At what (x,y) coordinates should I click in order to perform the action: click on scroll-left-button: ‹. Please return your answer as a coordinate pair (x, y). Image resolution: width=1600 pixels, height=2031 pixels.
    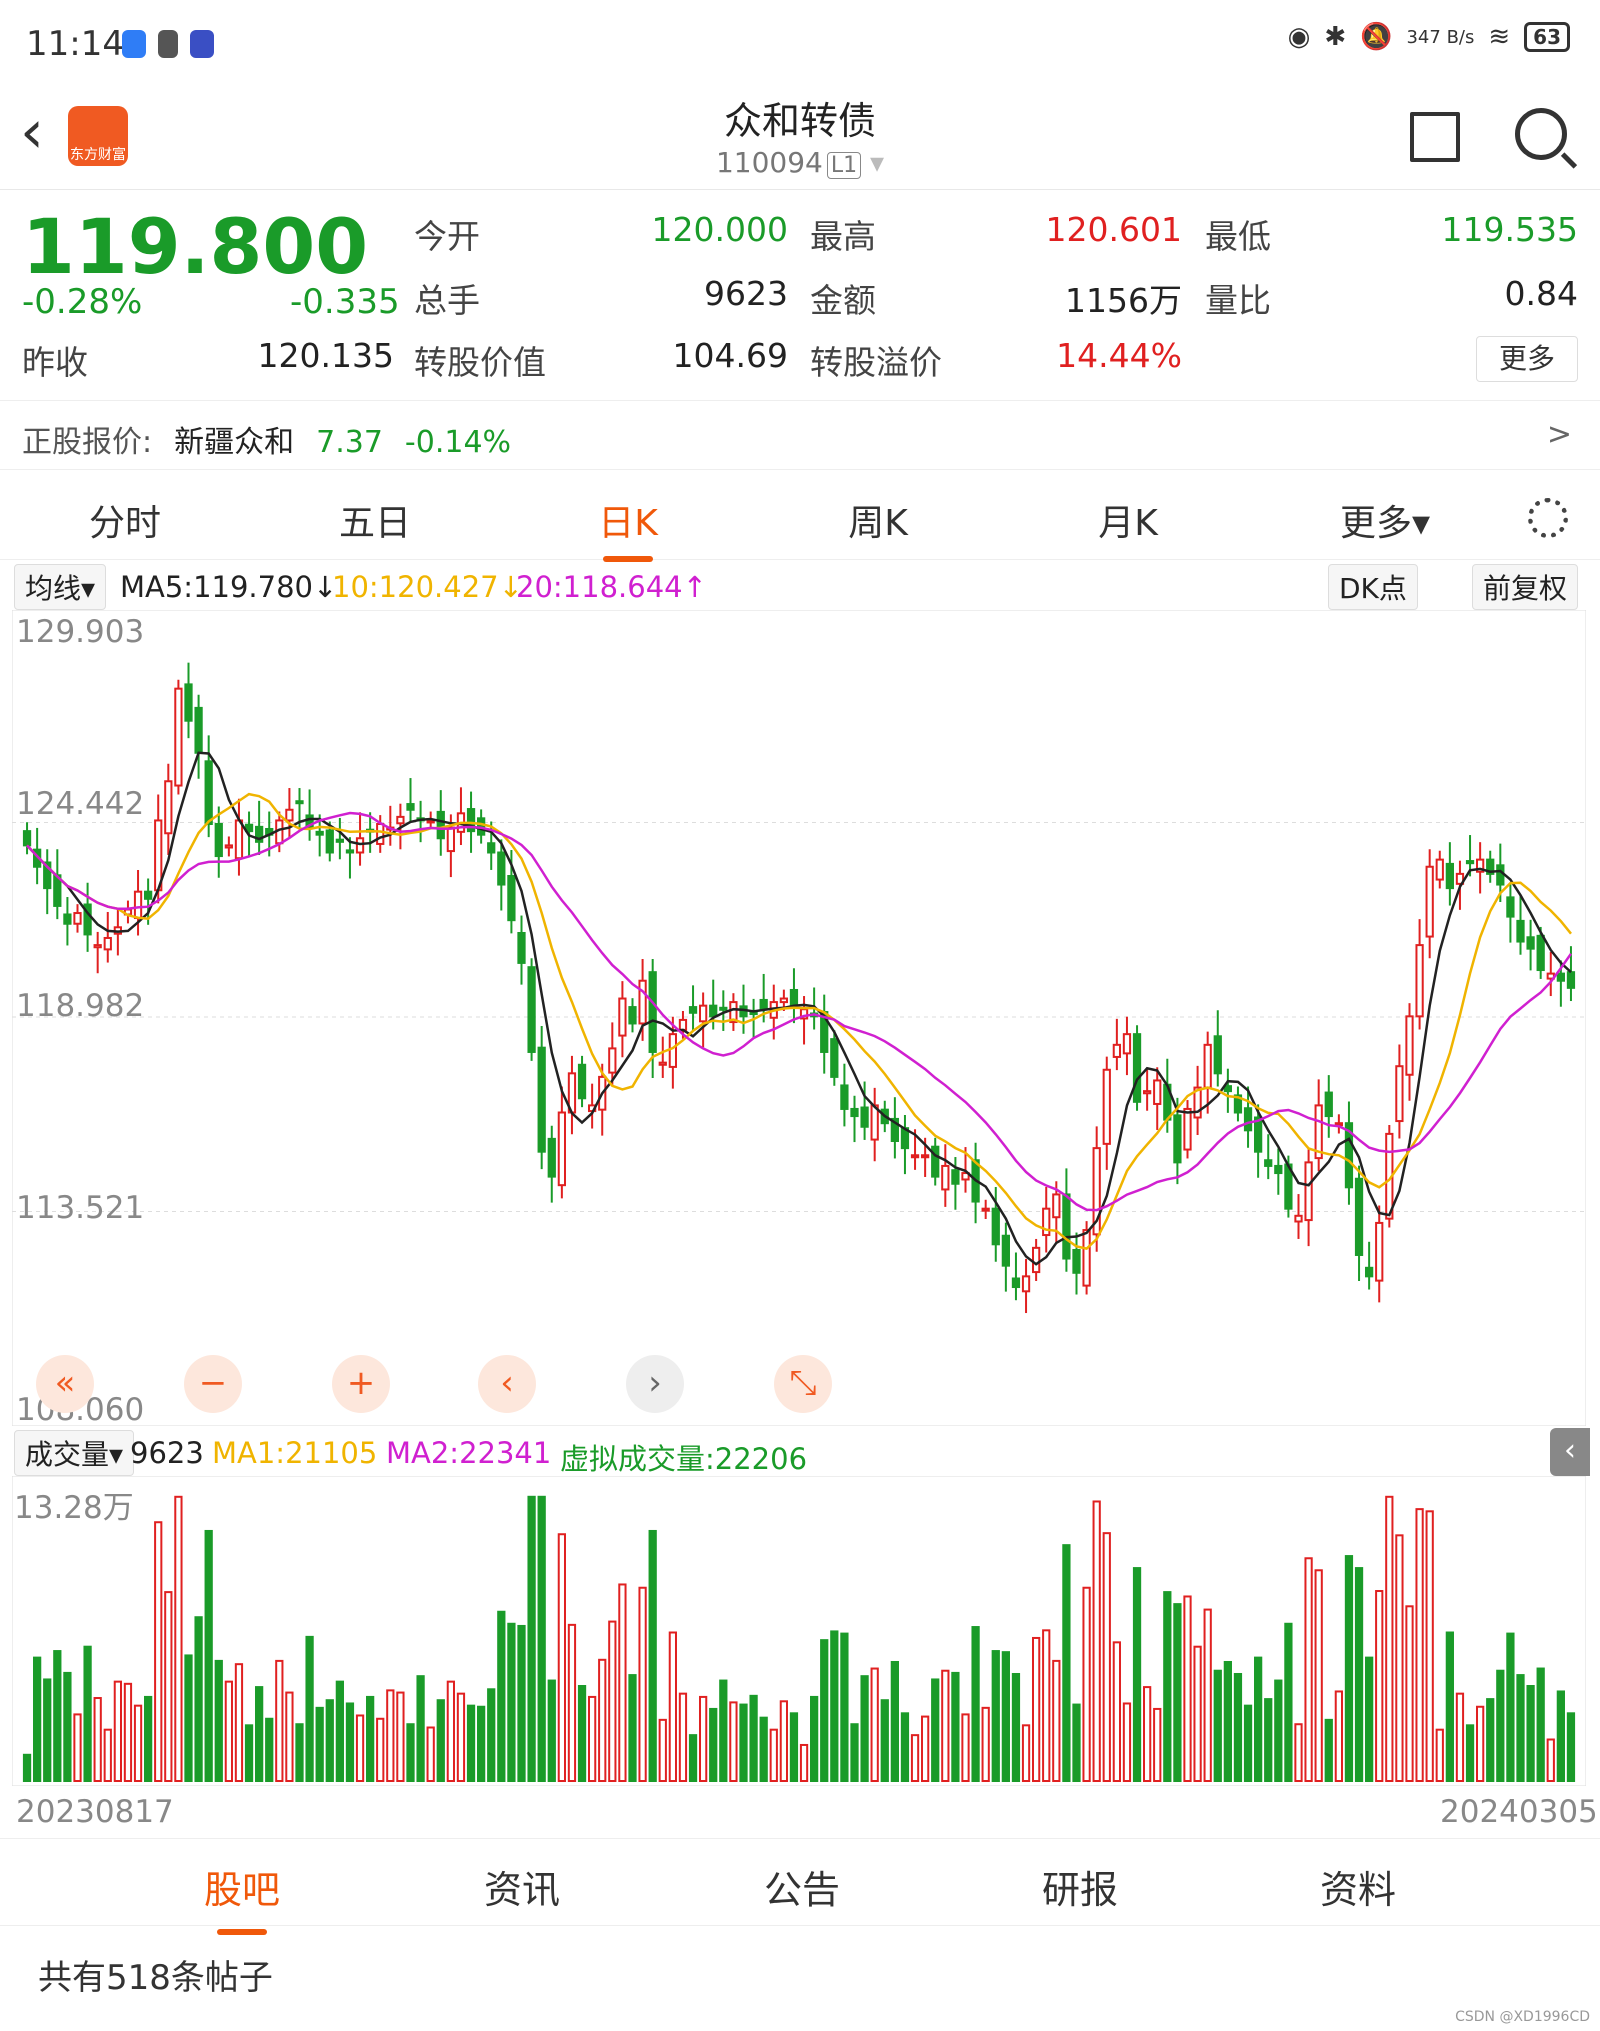
    Looking at the image, I should click on (507, 1384).